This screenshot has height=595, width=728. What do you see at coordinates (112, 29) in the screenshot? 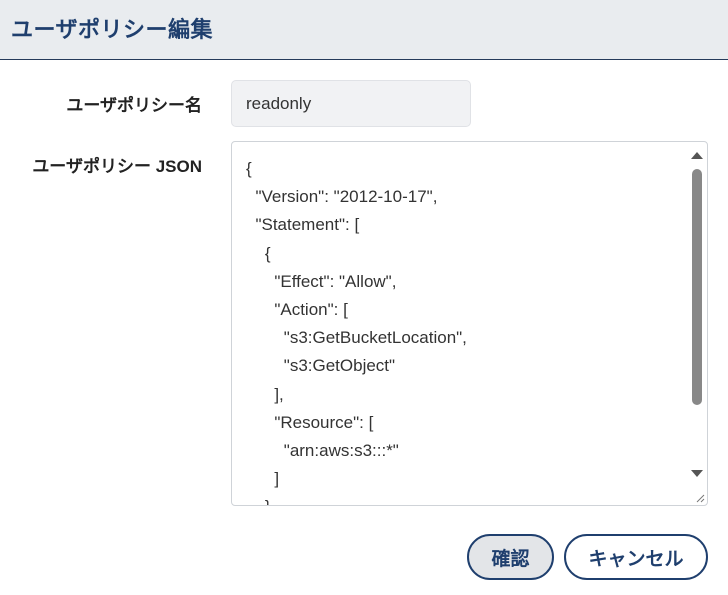
I see `page-title: ユーザポリシー編集` at bounding box center [112, 29].